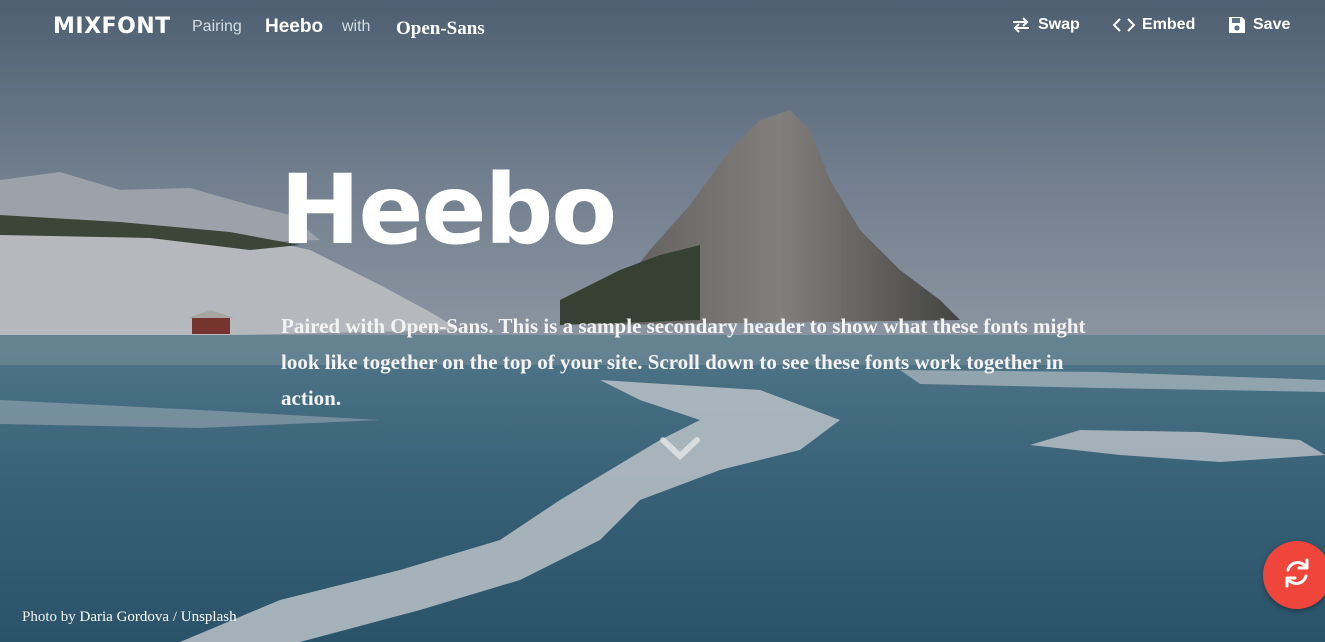  I want to click on embed-button: Embed, so click(1154, 25).